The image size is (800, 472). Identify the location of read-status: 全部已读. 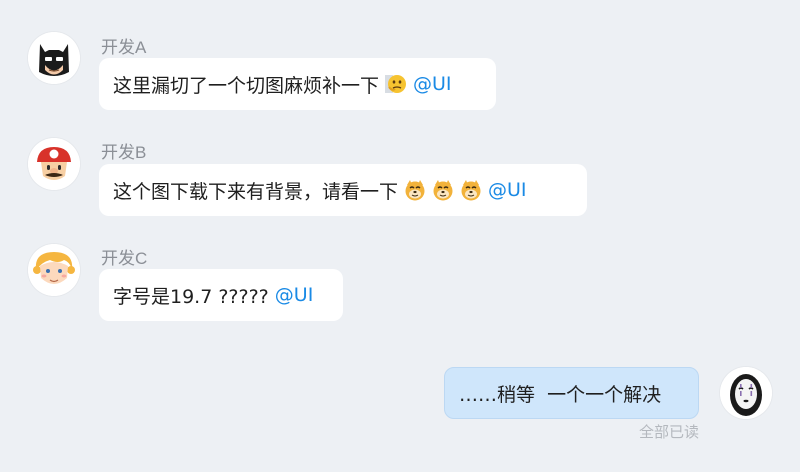
(668, 432).